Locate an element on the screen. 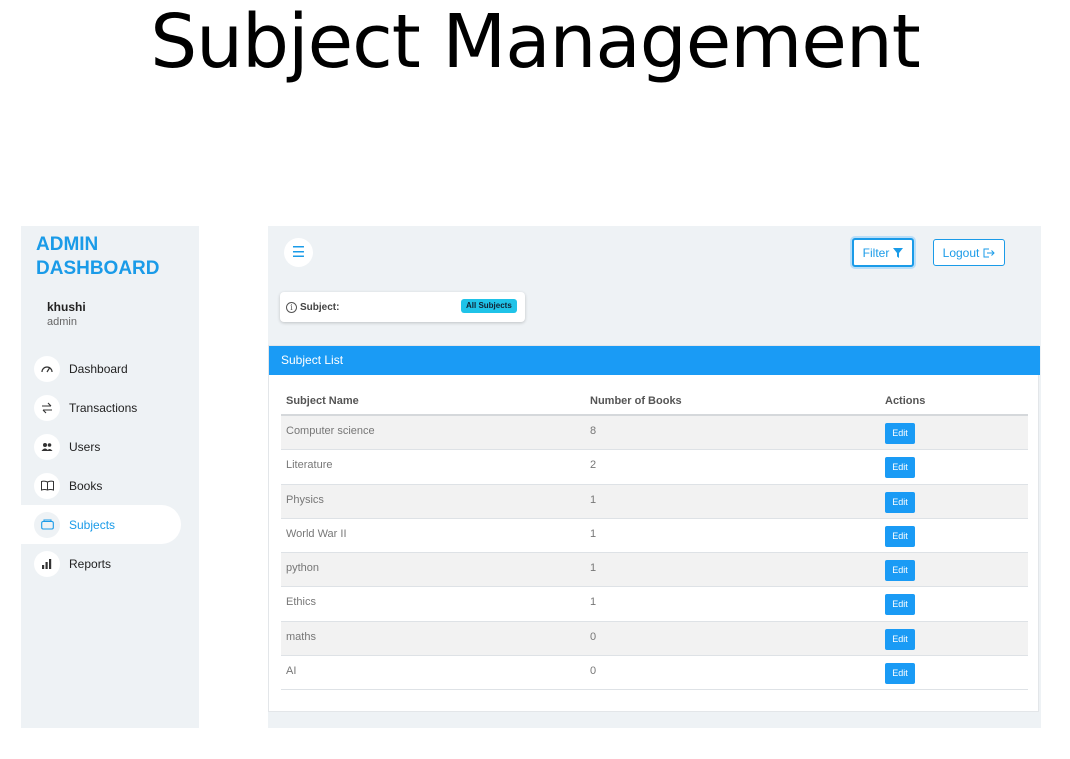  sidebar-item-subjects: Subjects is located at coordinates (101, 524).